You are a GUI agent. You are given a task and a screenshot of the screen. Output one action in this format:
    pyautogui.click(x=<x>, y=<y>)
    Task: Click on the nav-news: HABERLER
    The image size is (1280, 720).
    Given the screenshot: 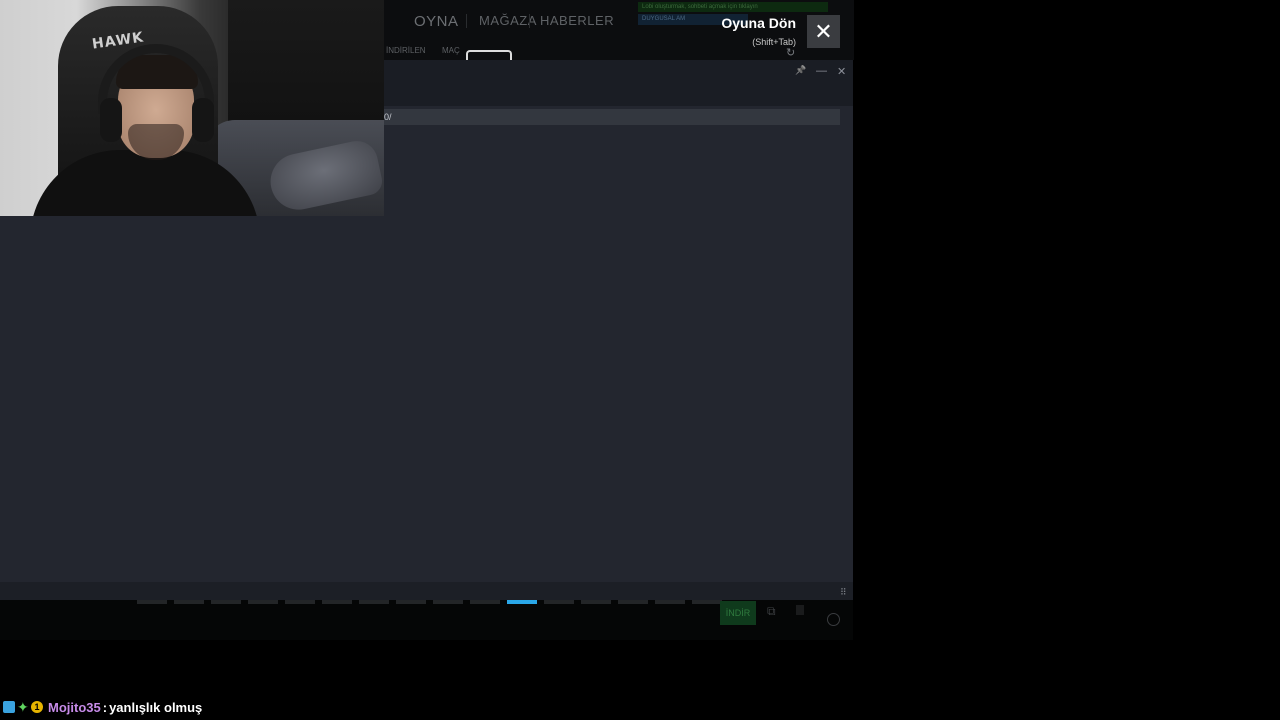 What is the action you would take?
    pyautogui.click(x=577, y=20)
    